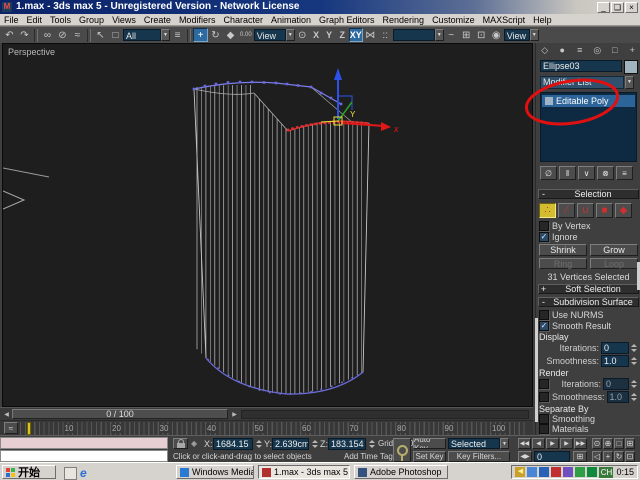 The width and height of the screenshot is (640, 480). What do you see at coordinates (316, 35) in the screenshot?
I see `restrict-x-button: X` at bounding box center [316, 35].